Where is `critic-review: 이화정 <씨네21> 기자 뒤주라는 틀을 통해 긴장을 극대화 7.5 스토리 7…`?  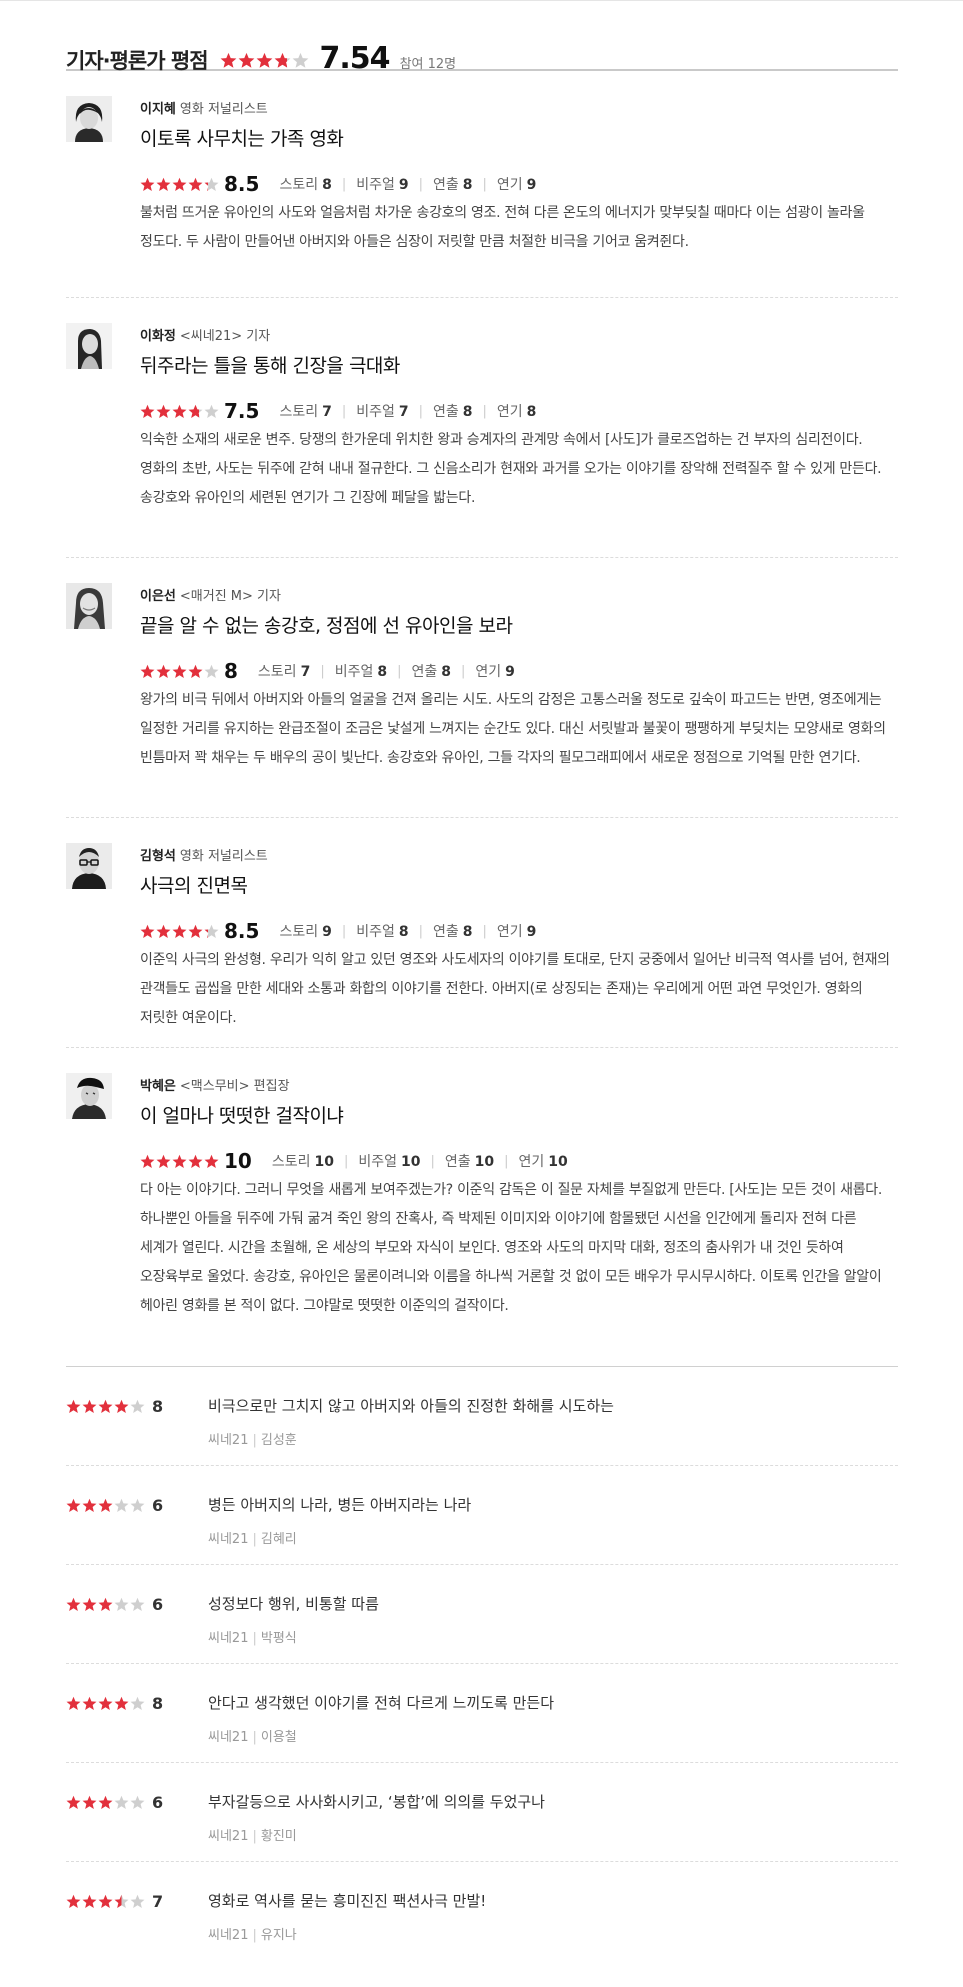 critic-review: 이화정 <씨네21> 기자 뒤주라는 틀을 통해 긴장을 극대화 7.5 스토리 7… is located at coordinates (482, 428).